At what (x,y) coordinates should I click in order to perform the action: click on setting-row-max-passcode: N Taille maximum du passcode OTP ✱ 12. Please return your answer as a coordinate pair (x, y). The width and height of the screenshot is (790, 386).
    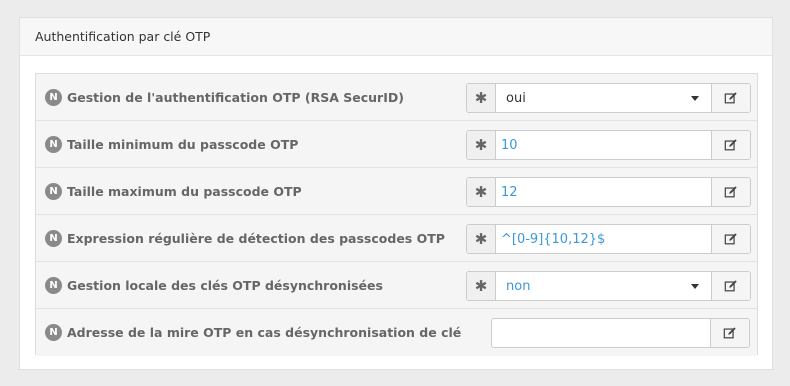
    Looking at the image, I should click on (396, 191).